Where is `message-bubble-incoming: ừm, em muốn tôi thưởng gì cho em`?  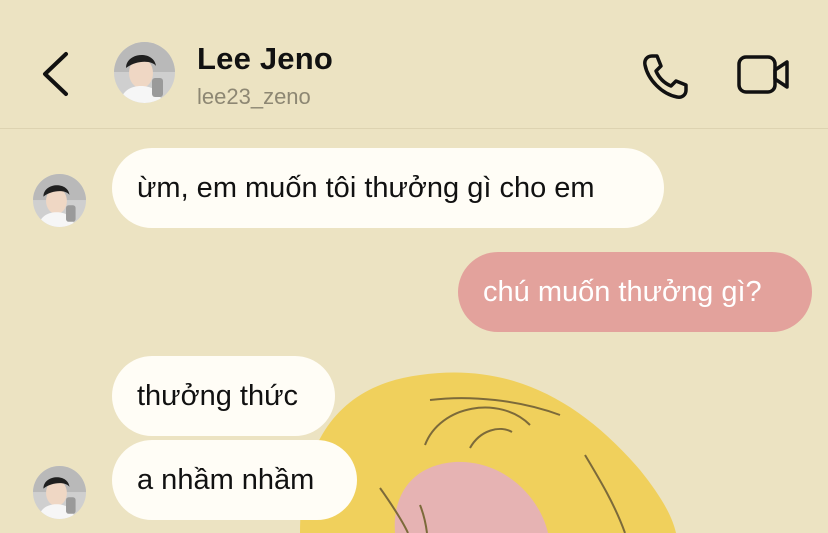
message-bubble-incoming: ừm, em muốn tôi thưởng gì cho em is located at coordinates (388, 188).